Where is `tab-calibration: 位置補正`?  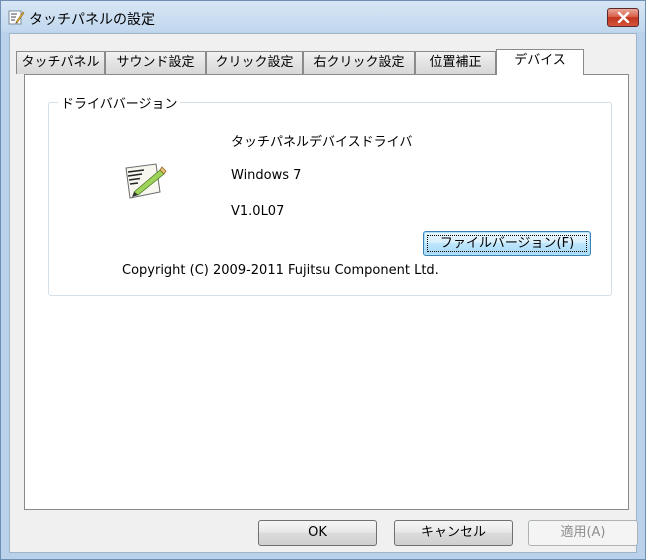
tab-calibration: 位置補正 is located at coordinates (455, 62).